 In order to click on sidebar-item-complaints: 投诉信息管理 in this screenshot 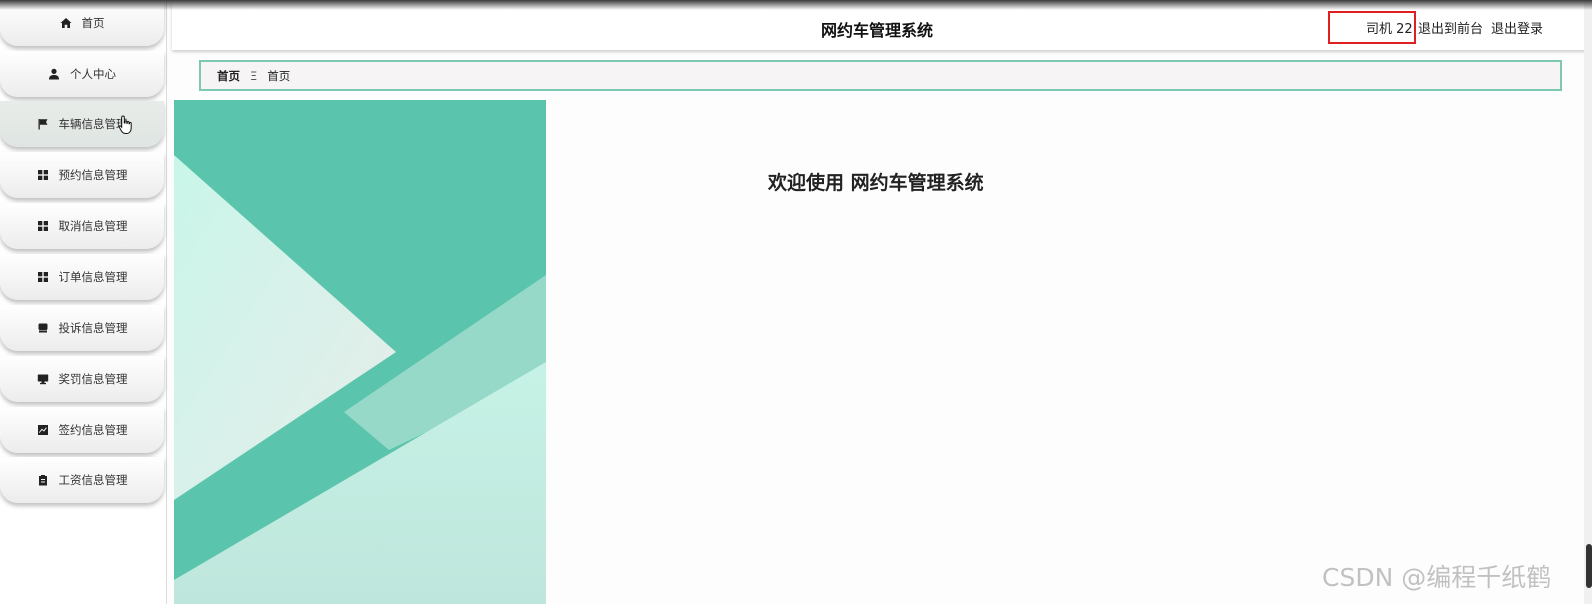, I will do `click(82, 328)`.